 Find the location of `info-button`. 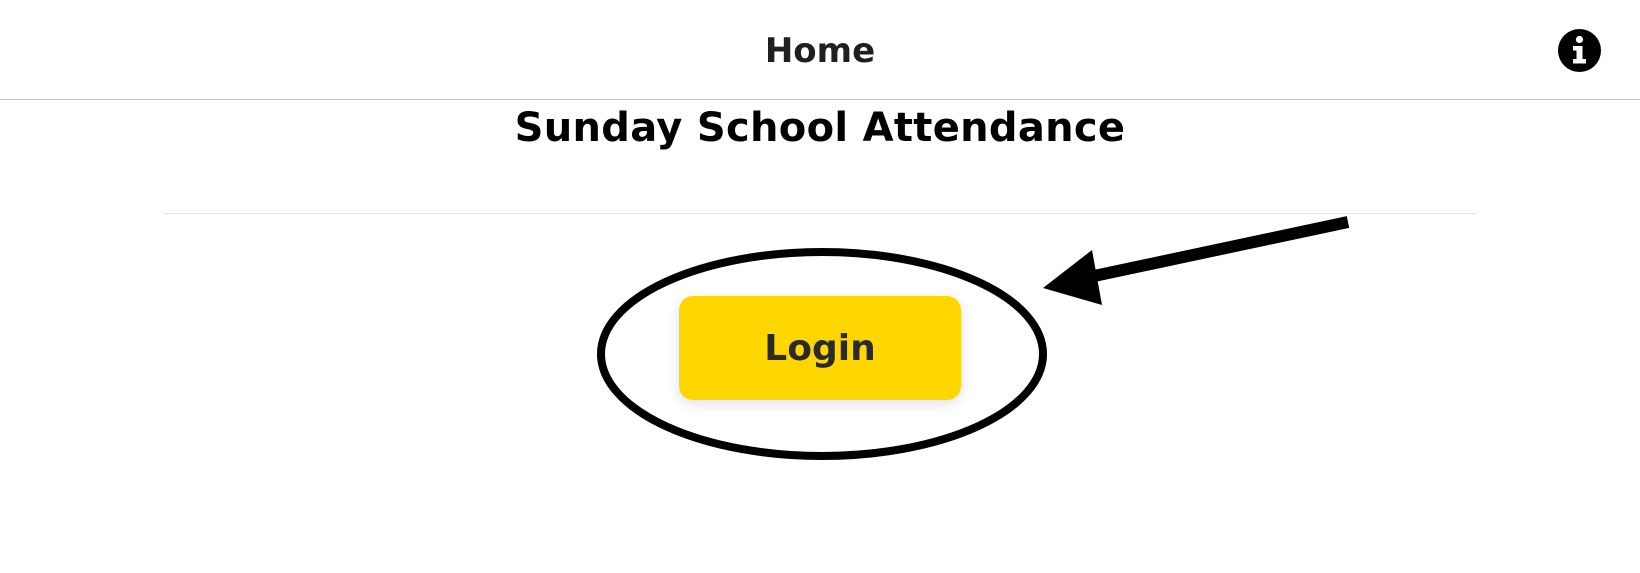

info-button is located at coordinates (1579, 50).